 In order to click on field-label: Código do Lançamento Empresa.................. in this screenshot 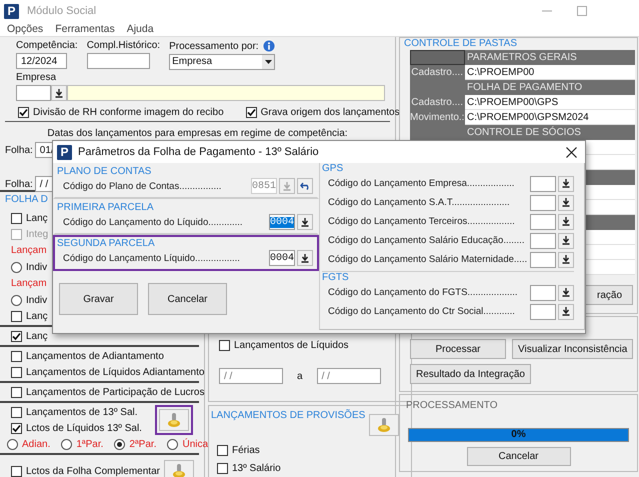, I will do `click(422, 183)`.